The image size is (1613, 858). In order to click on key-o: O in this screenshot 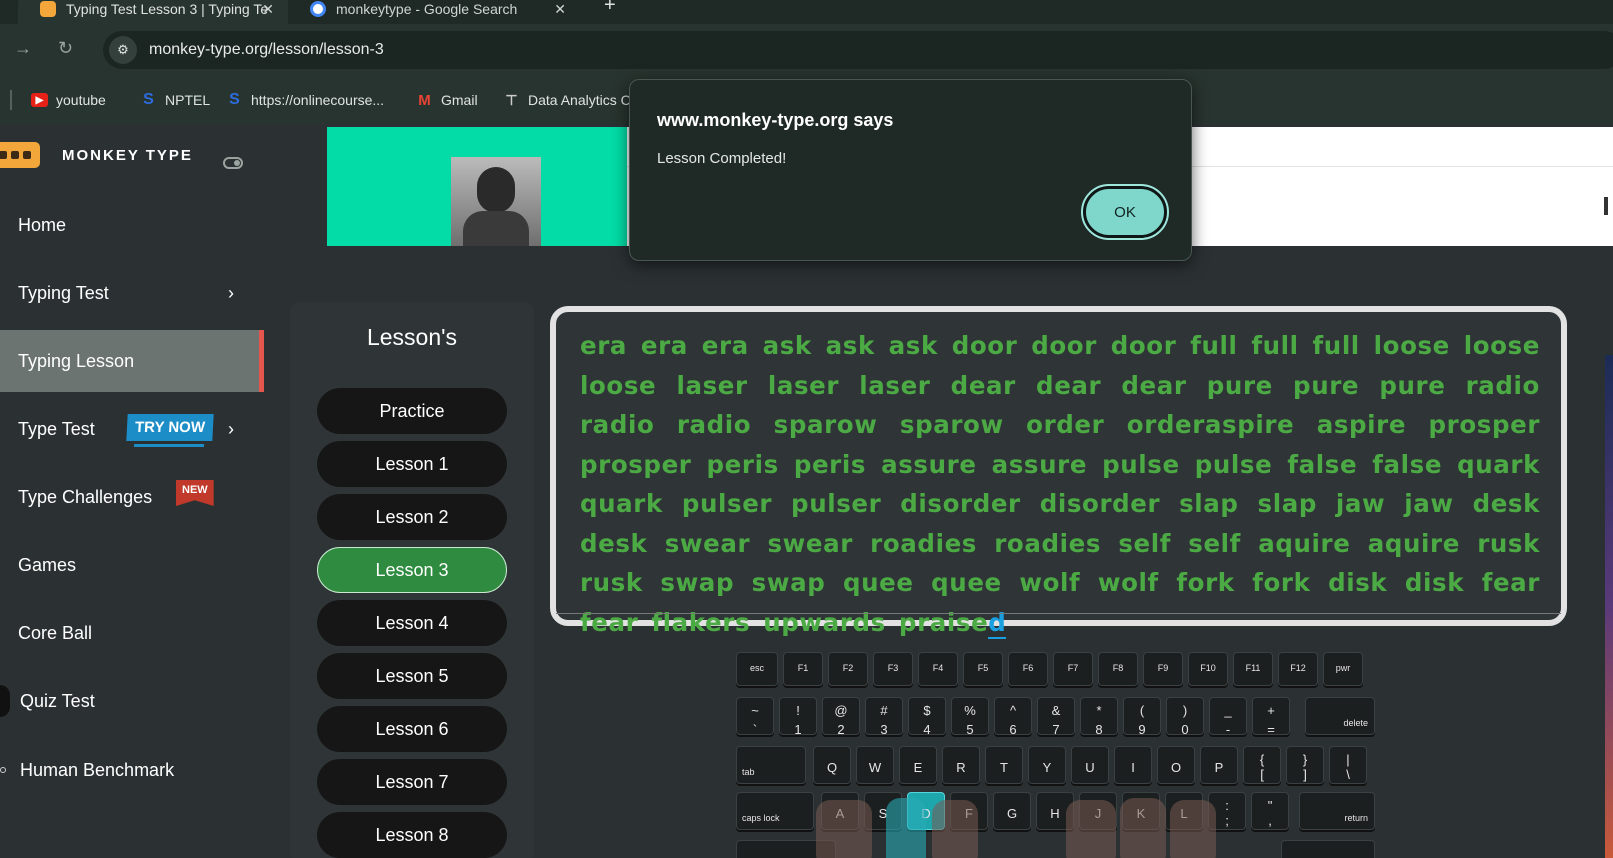, I will do `click(1176, 765)`.